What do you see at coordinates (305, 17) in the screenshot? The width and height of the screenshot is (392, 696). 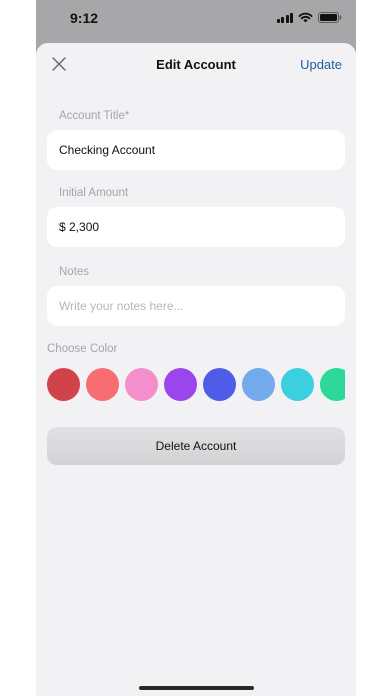 I see `wifi-icon` at bounding box center [305, 17].